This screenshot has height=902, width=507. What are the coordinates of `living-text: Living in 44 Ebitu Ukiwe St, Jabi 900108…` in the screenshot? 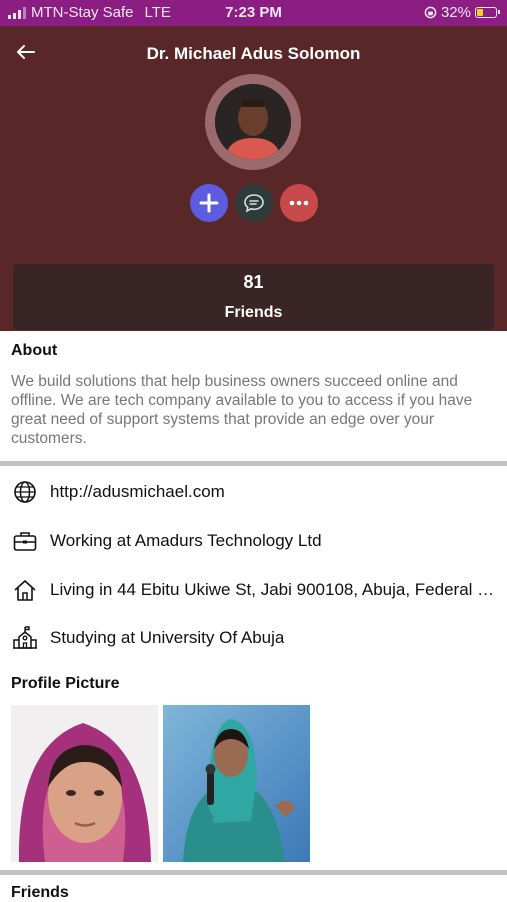 It's located at (272, 589).